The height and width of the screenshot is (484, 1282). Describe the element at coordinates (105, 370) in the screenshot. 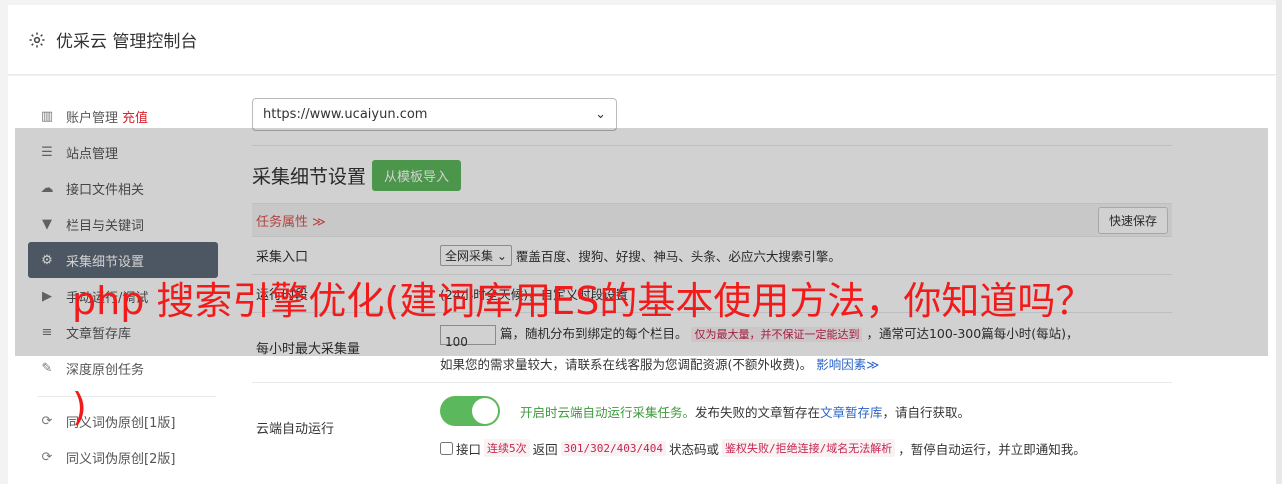

I see `sidebar-item-label: 深度原创任务` at that location.